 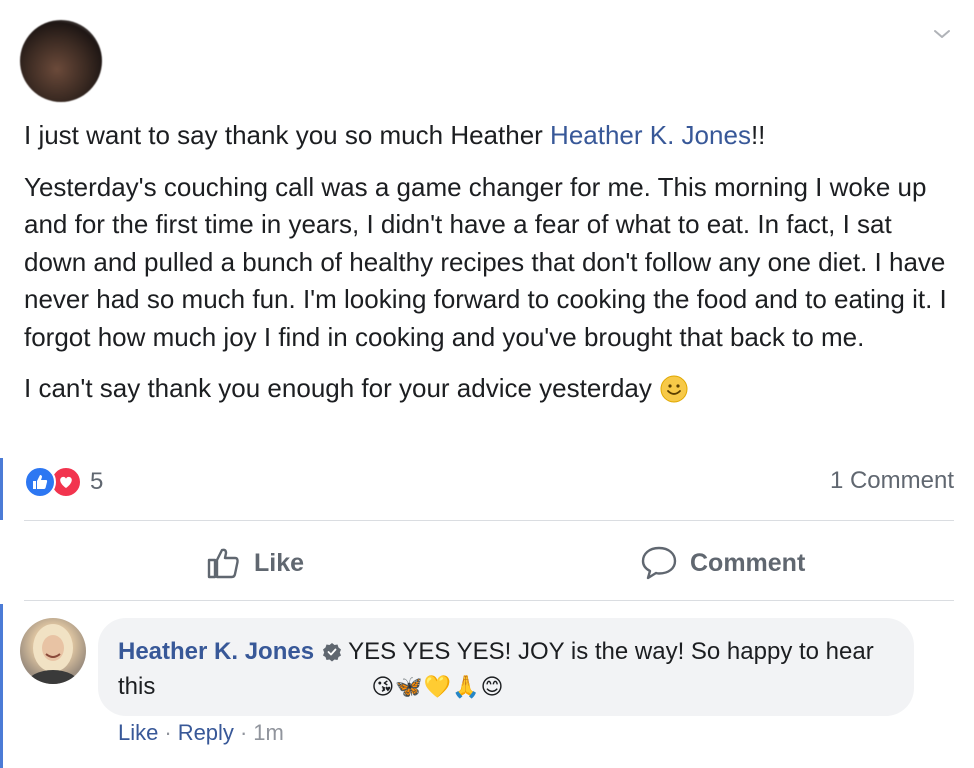 I want to click on mention-link: Heather K. Jones, so click(x=650, y=135).